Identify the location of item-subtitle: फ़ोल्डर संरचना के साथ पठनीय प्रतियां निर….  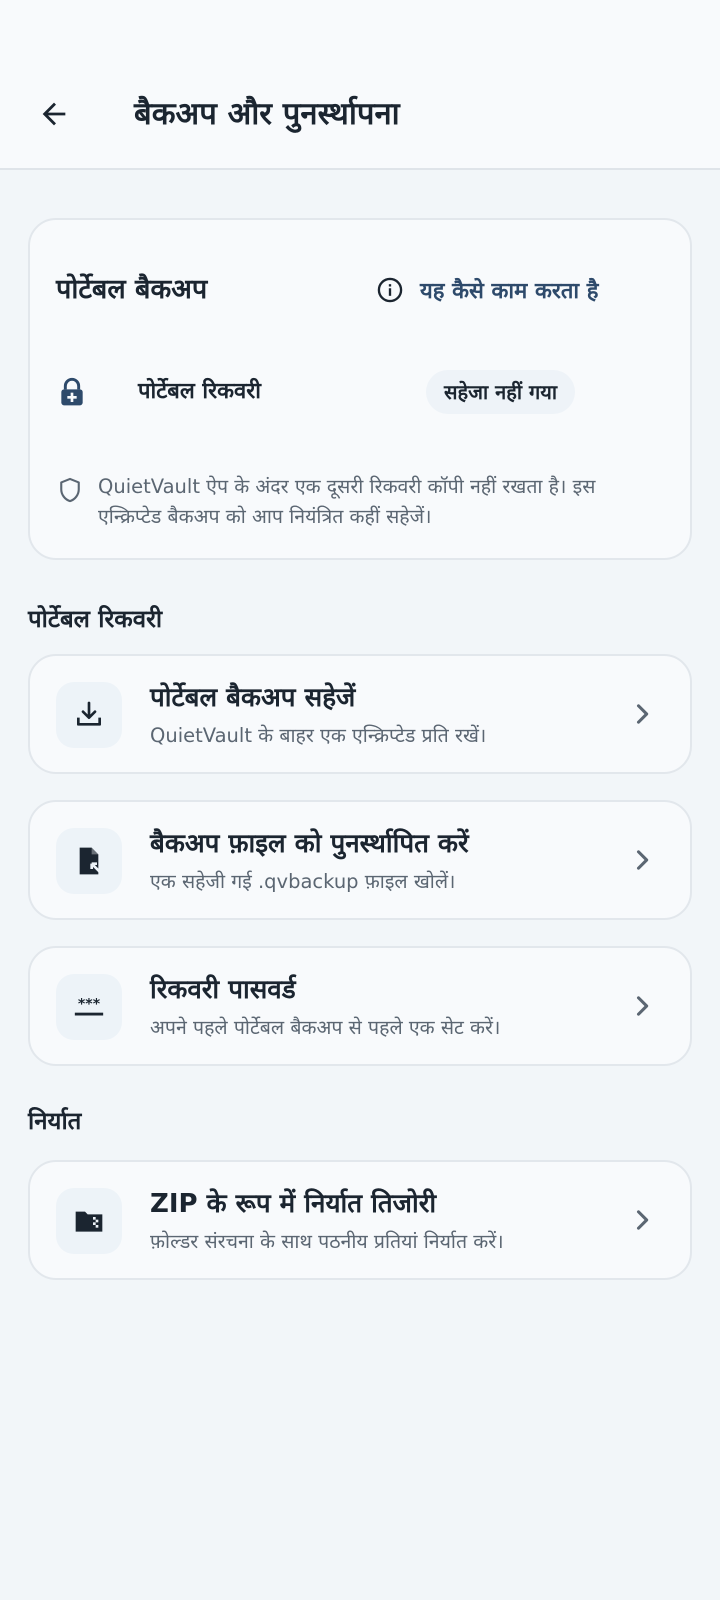
(327, 1241).